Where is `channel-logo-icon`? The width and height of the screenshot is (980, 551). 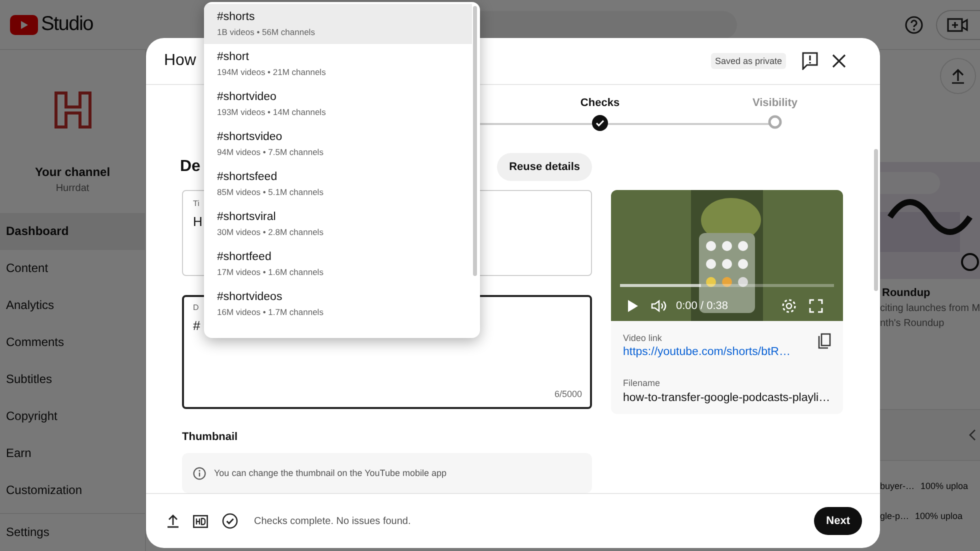
channel-logo-icon is located at coordinates (73, 110).